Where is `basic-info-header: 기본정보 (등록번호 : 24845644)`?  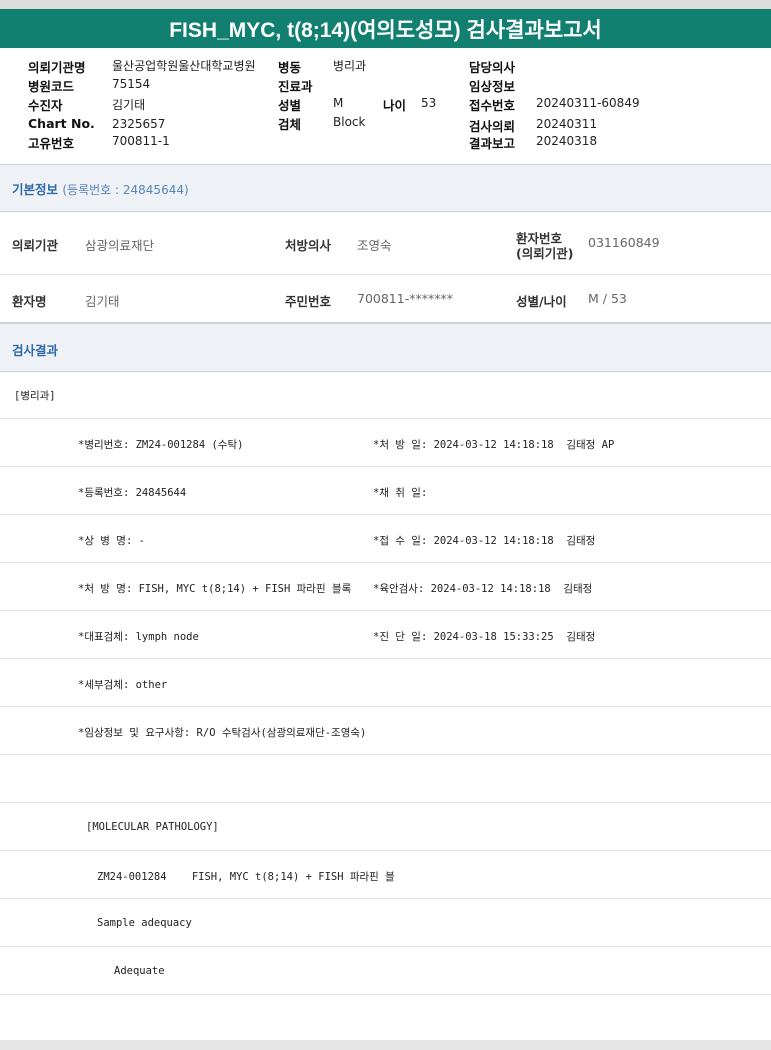
basic-info-header: 기본정보 (등록번호 : 24845644) is located at coordinates (385, 188).